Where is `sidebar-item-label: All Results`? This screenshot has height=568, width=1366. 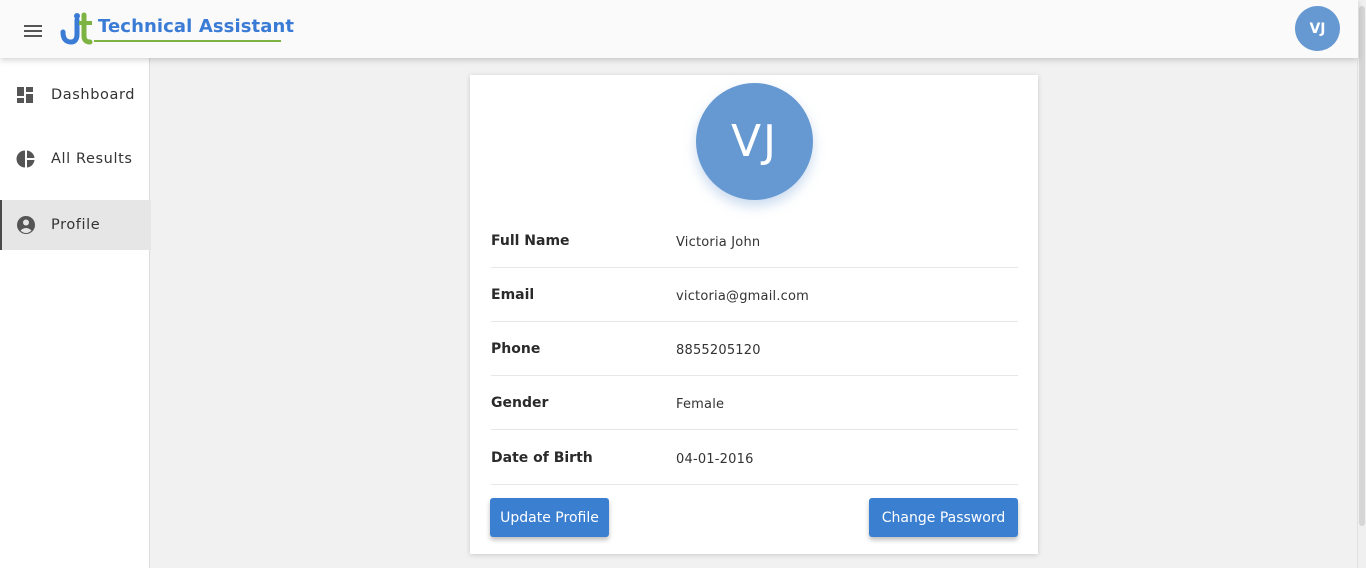 sidebar-item-label: All Results is located at coordinates (92, 159).